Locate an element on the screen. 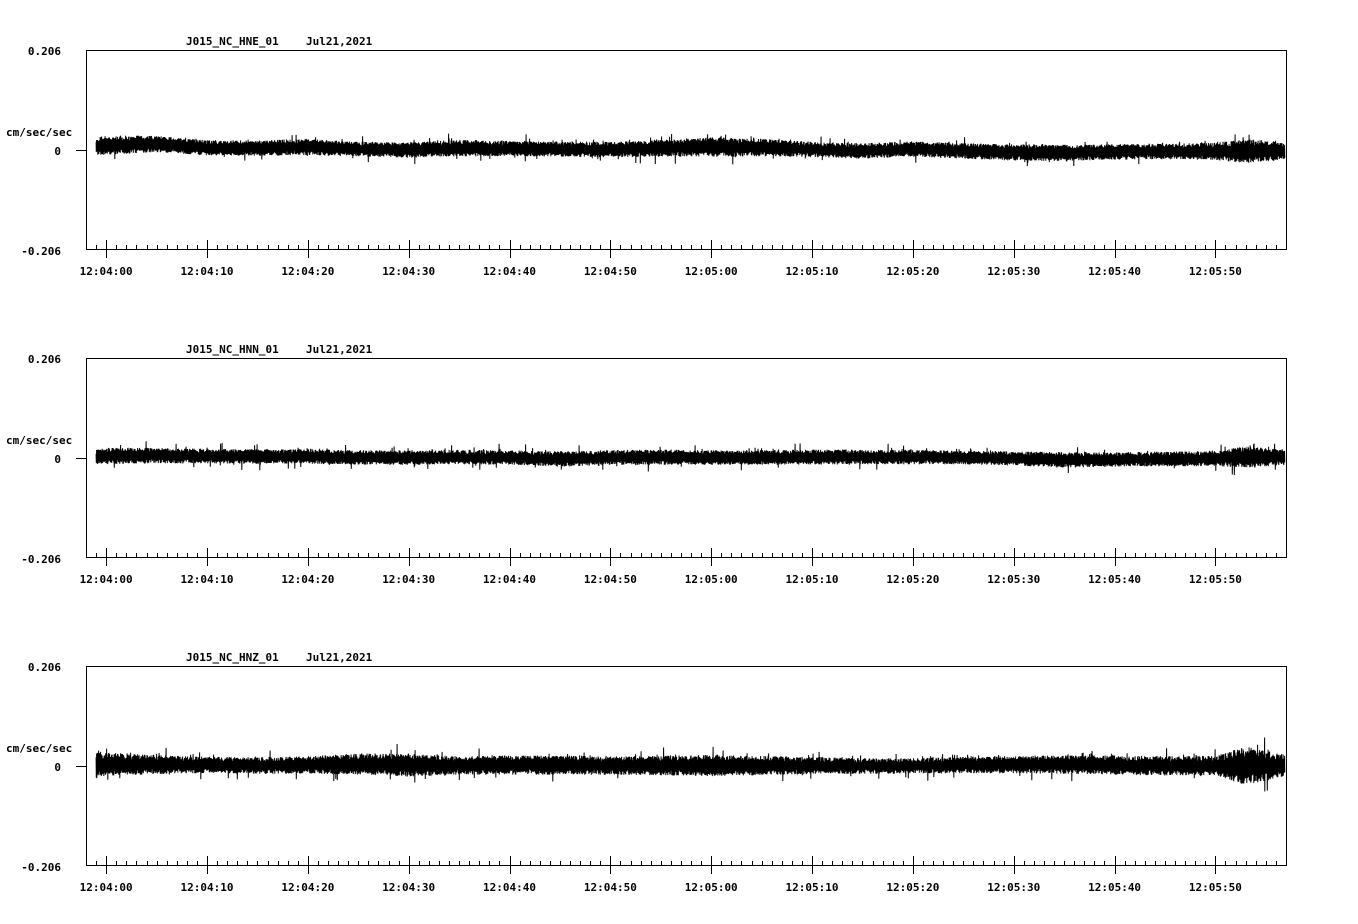 This screenshot has width=1358, height=924. station-title: J015_NC_HNZ_01 is located at coordinates (232, 657).